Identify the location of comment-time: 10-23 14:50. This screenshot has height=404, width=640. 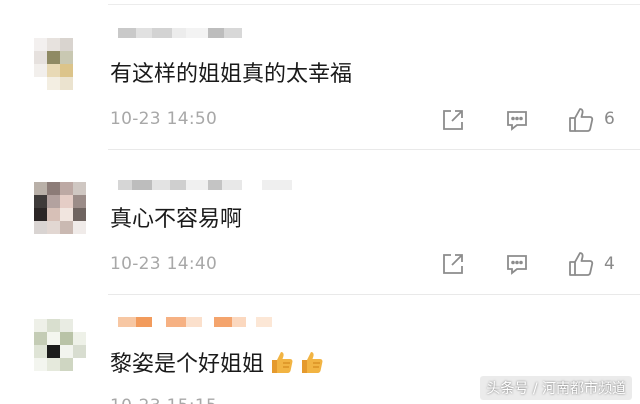
(164, 119).